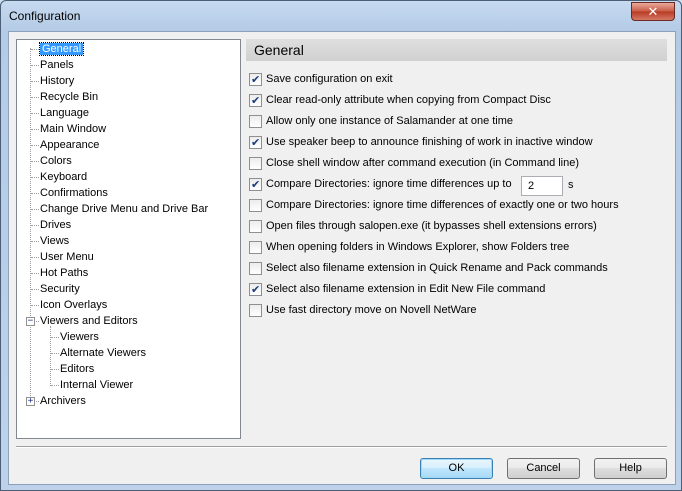  I want to click on help-button: Help, so click(630, 468).